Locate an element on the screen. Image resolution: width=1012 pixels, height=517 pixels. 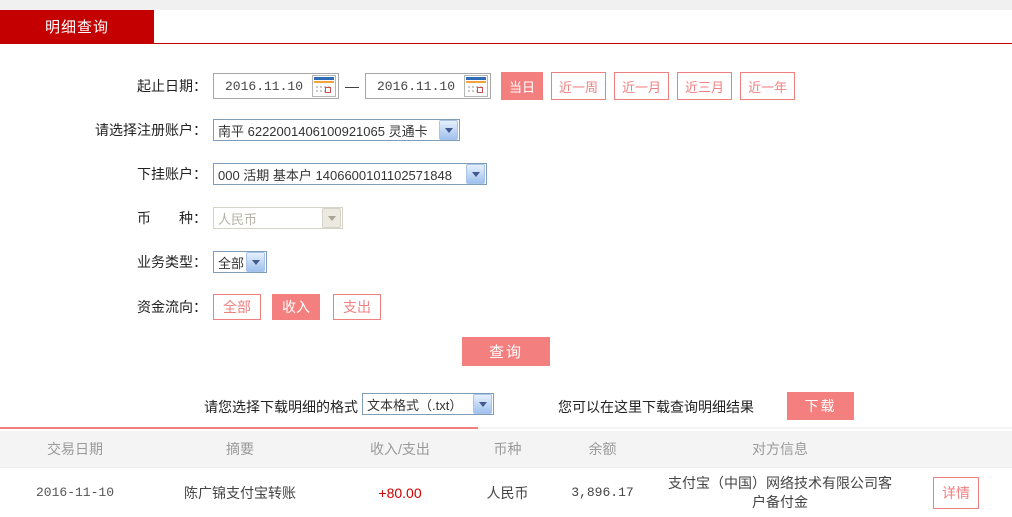
panel-bottom-divider-right is located at coordinates (745, 428).